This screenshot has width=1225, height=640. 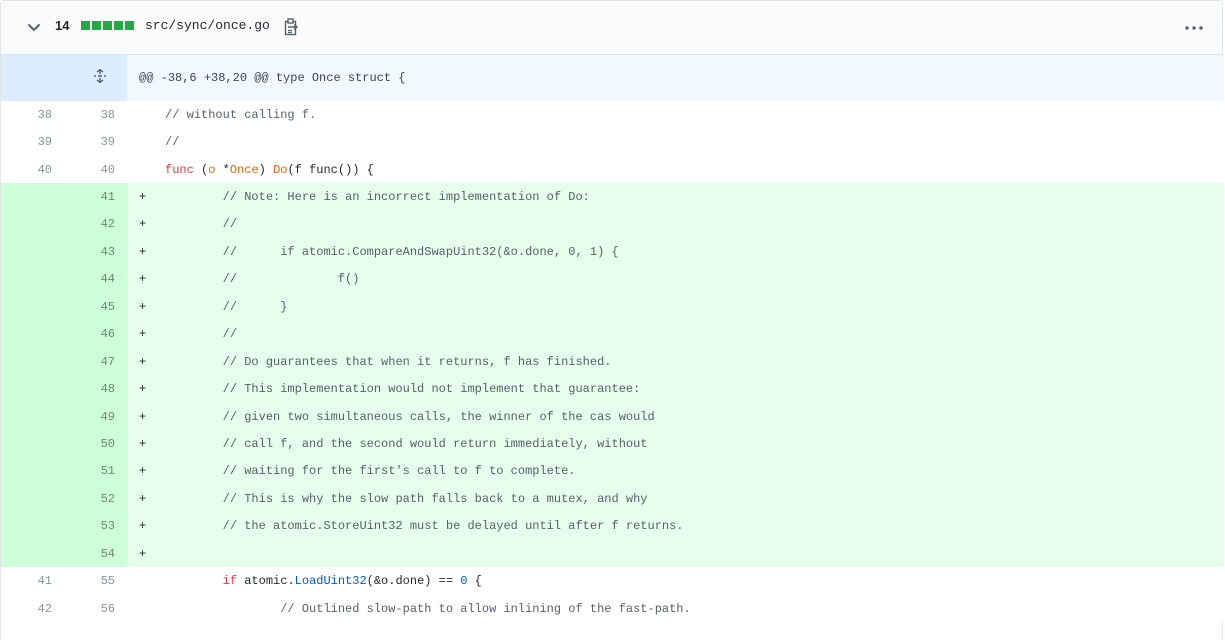 I want to click on code-token: (, so click(x=201, y=169).